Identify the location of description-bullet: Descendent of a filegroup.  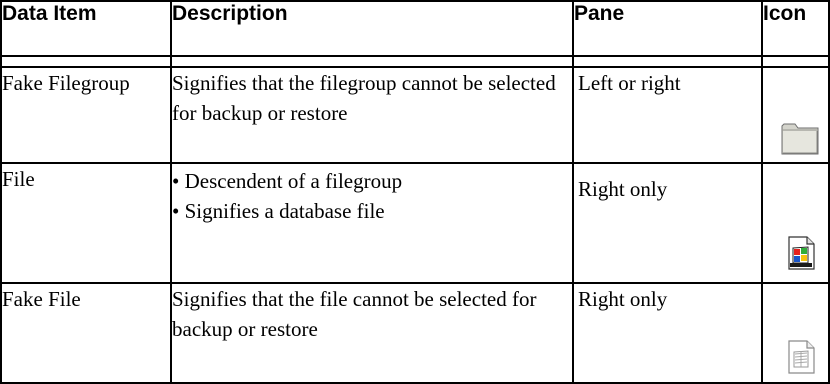
(372, 181).